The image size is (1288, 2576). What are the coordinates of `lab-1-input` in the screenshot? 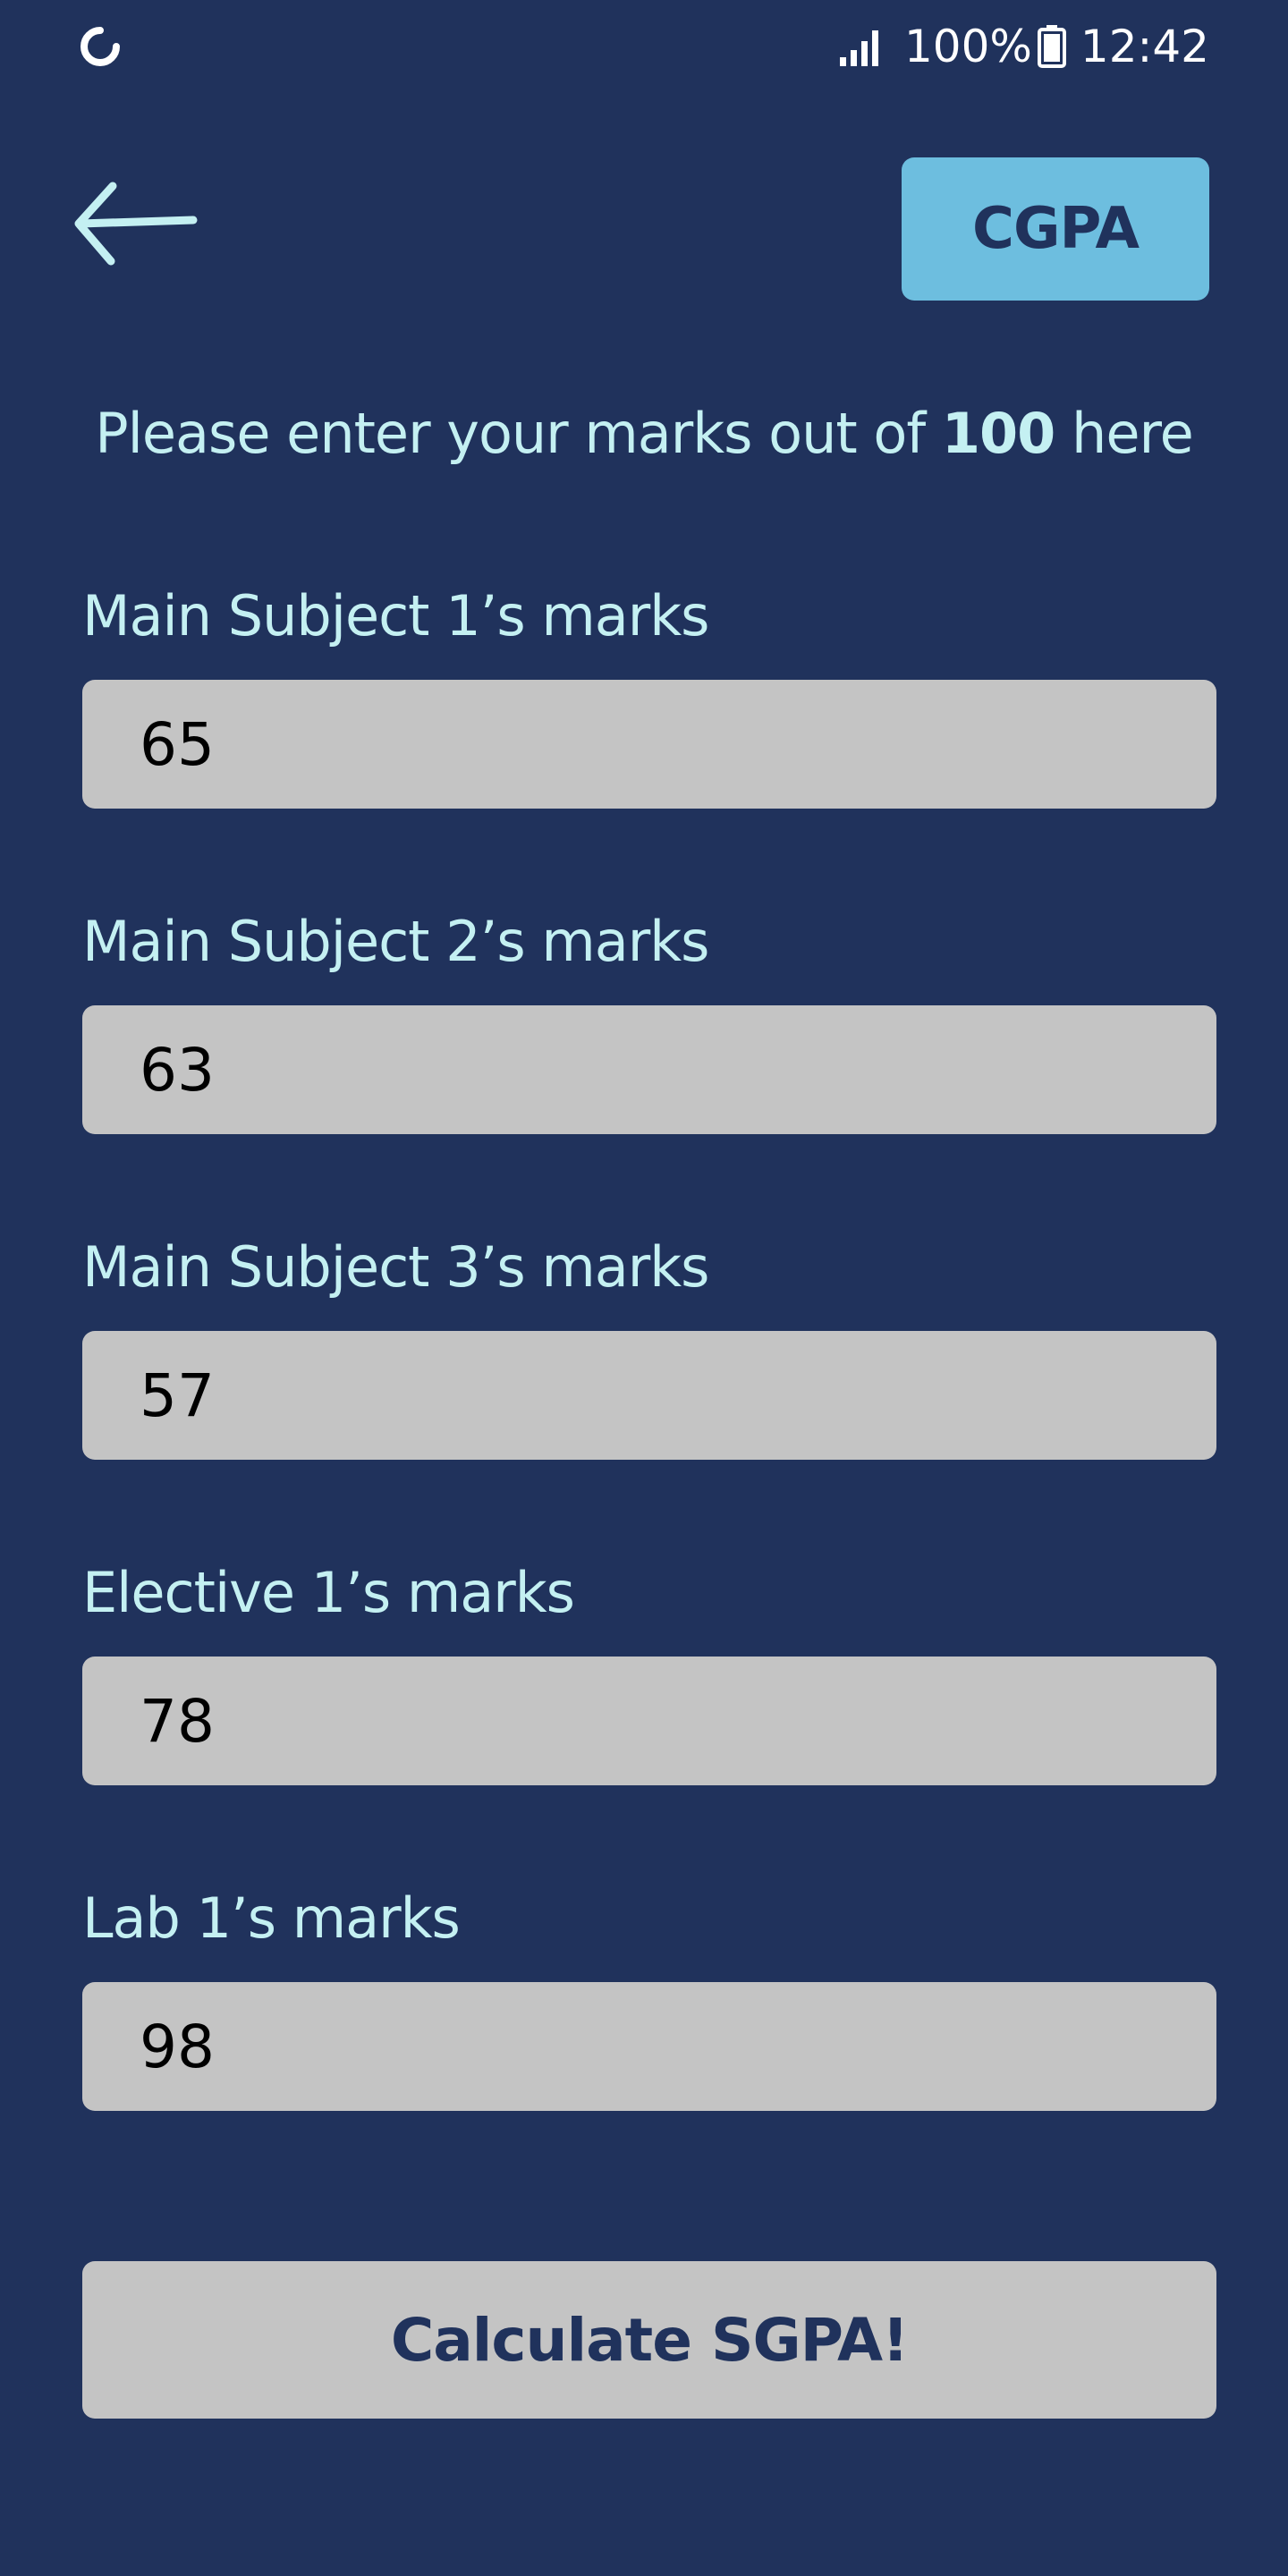 It's located at (649, 2046).